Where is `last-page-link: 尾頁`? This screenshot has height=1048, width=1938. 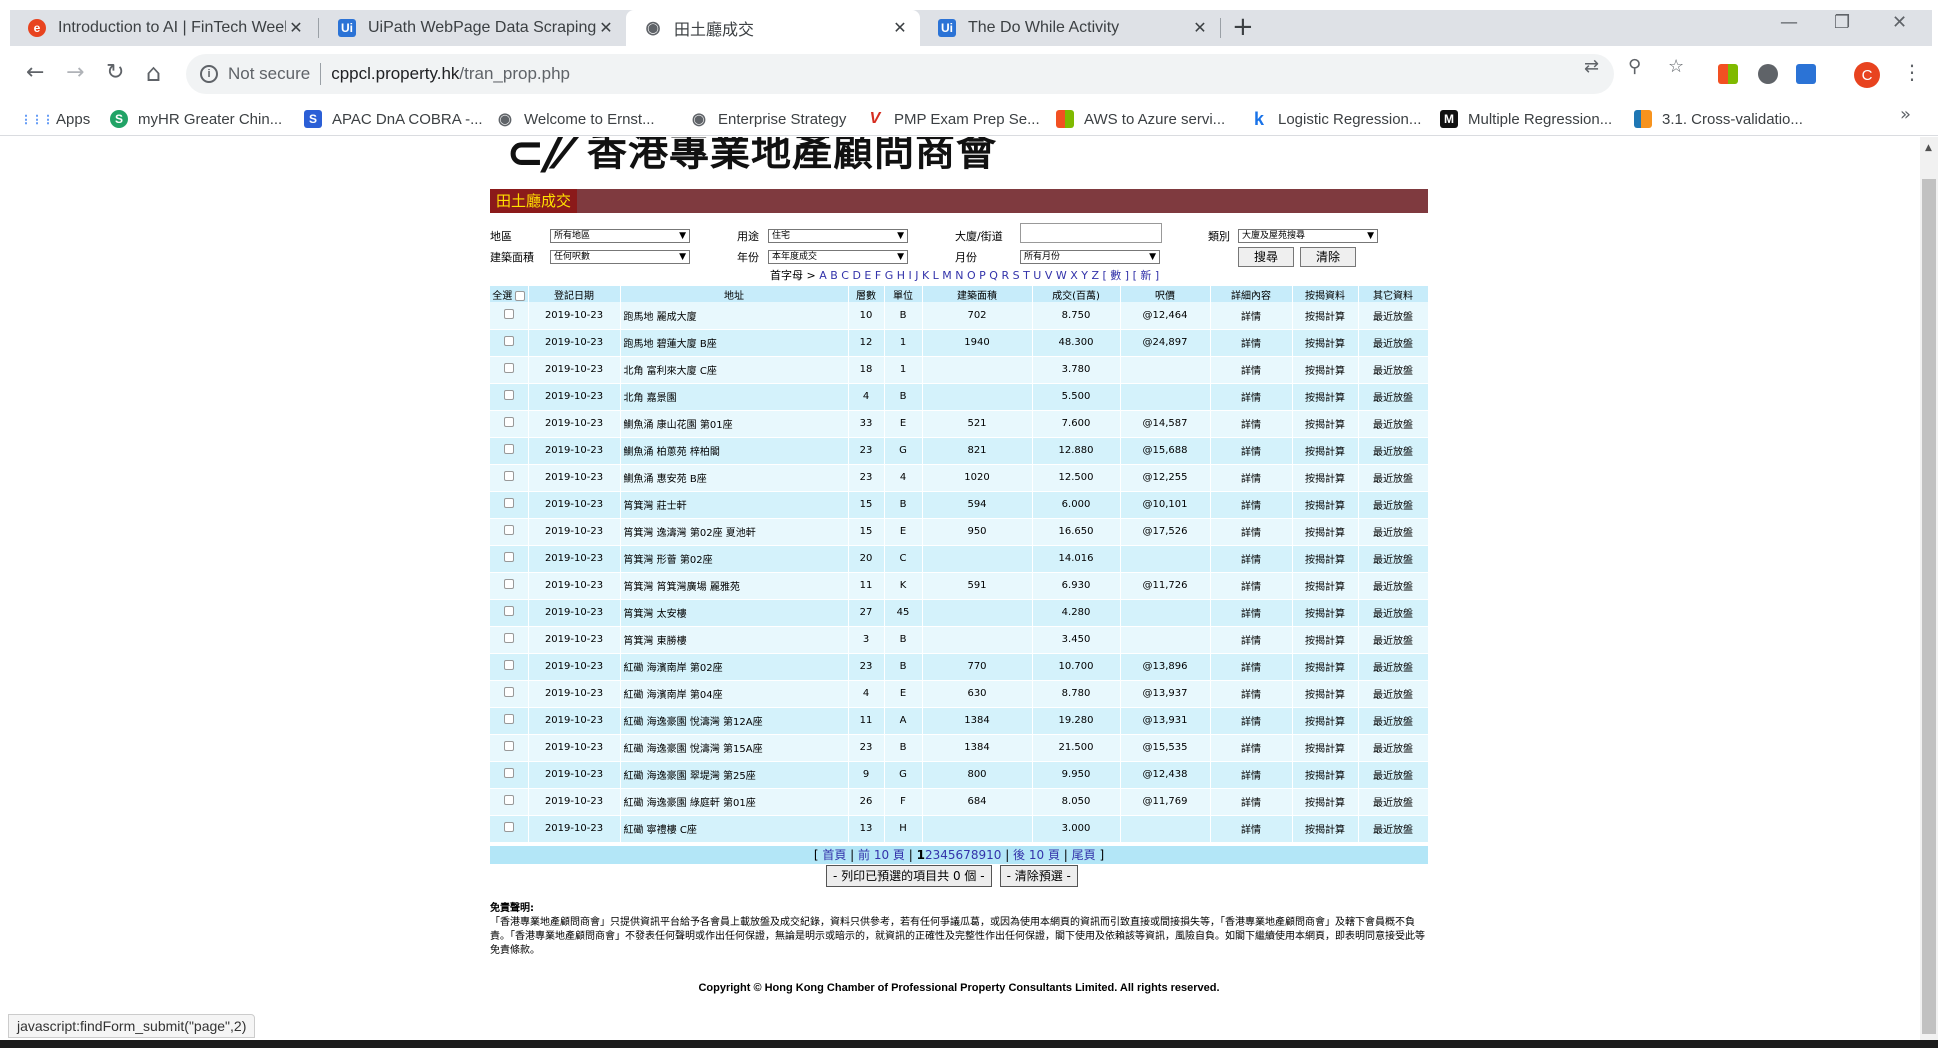
last-page-link: 尾頁 is located at coordinates (1084, 855).